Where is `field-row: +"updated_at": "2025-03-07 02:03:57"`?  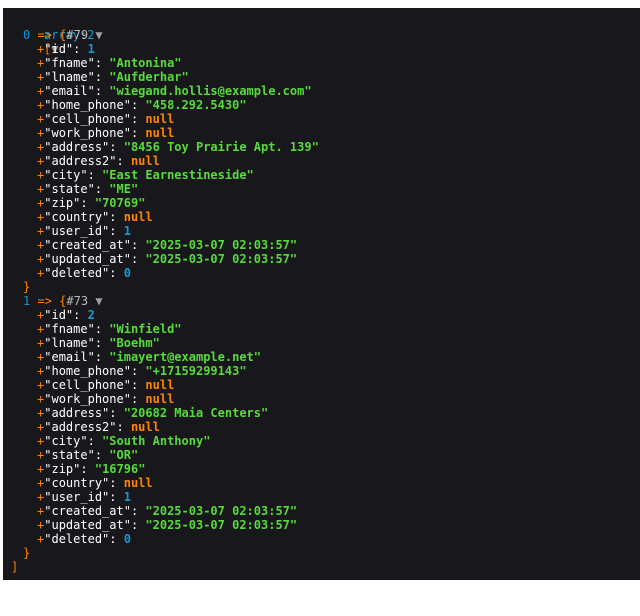 field-row: +"updated_at": "2025-03-07 02:03:57" is located at coordinates (167, 259).